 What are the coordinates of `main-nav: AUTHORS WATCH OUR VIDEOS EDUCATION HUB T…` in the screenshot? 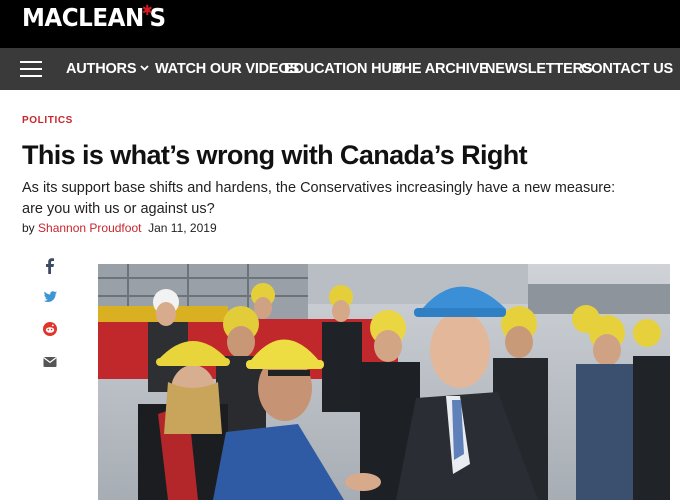 It's located at (340, 69).